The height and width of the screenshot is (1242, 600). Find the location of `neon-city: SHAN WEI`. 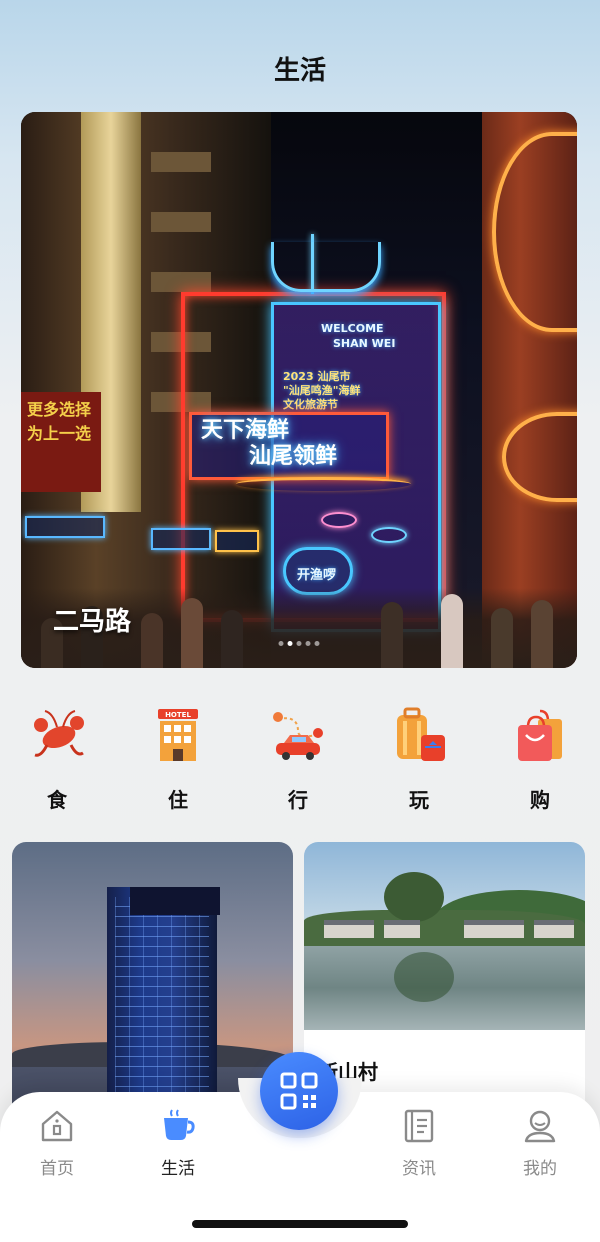

neon-city: SHAN WEI is located at coordinates (364, 343).